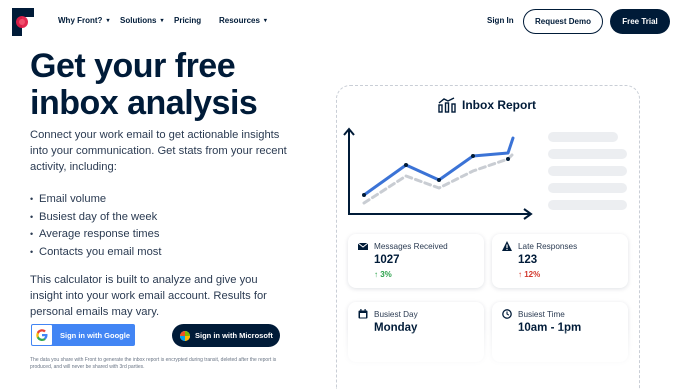 The height and width of the screenshot is (389, 700). What do you see at coordinates (83, 20) in the screenshot?
I see `nav-why-front: Why Front? ▾` at bounding box center [83, 20].